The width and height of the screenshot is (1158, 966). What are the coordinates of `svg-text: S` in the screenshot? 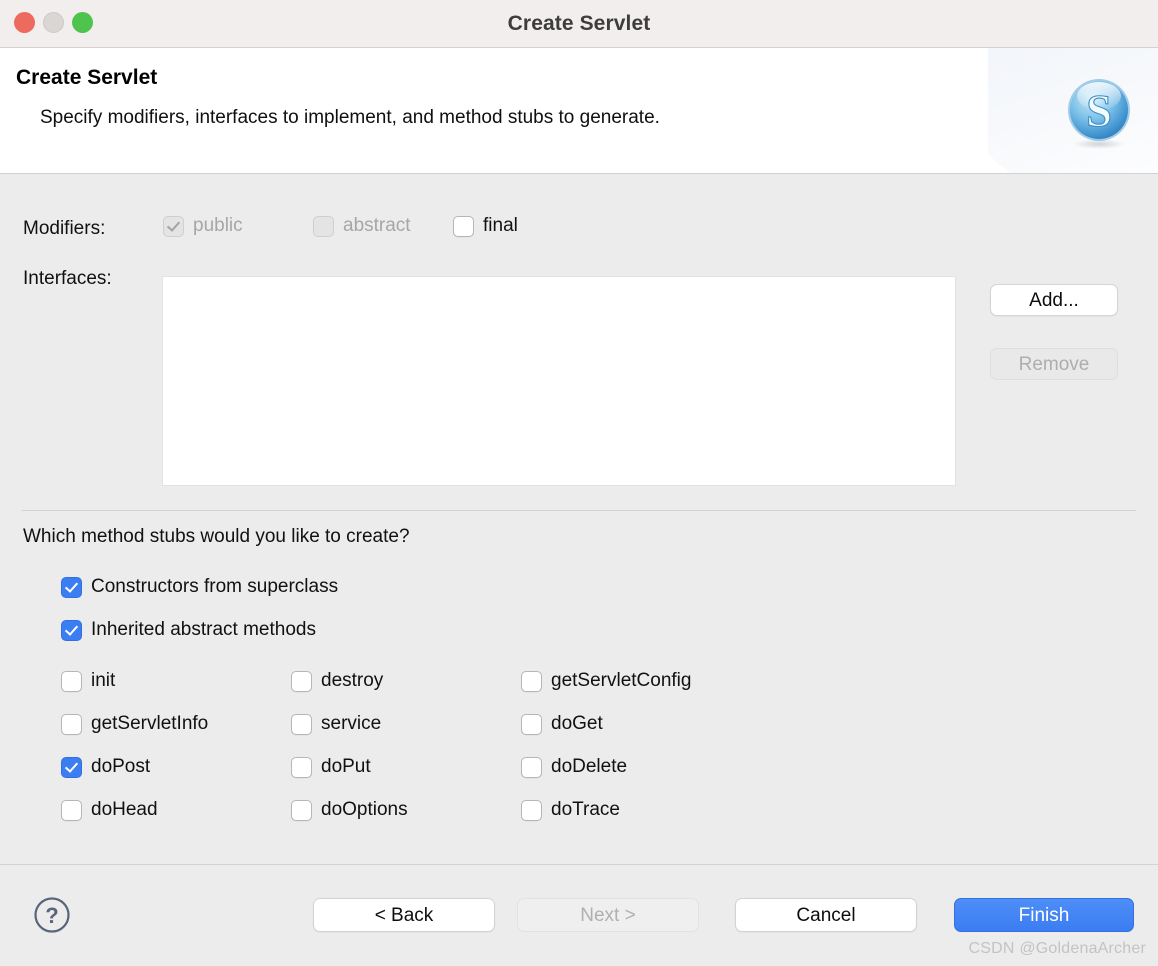 It's located at (1099, 110).